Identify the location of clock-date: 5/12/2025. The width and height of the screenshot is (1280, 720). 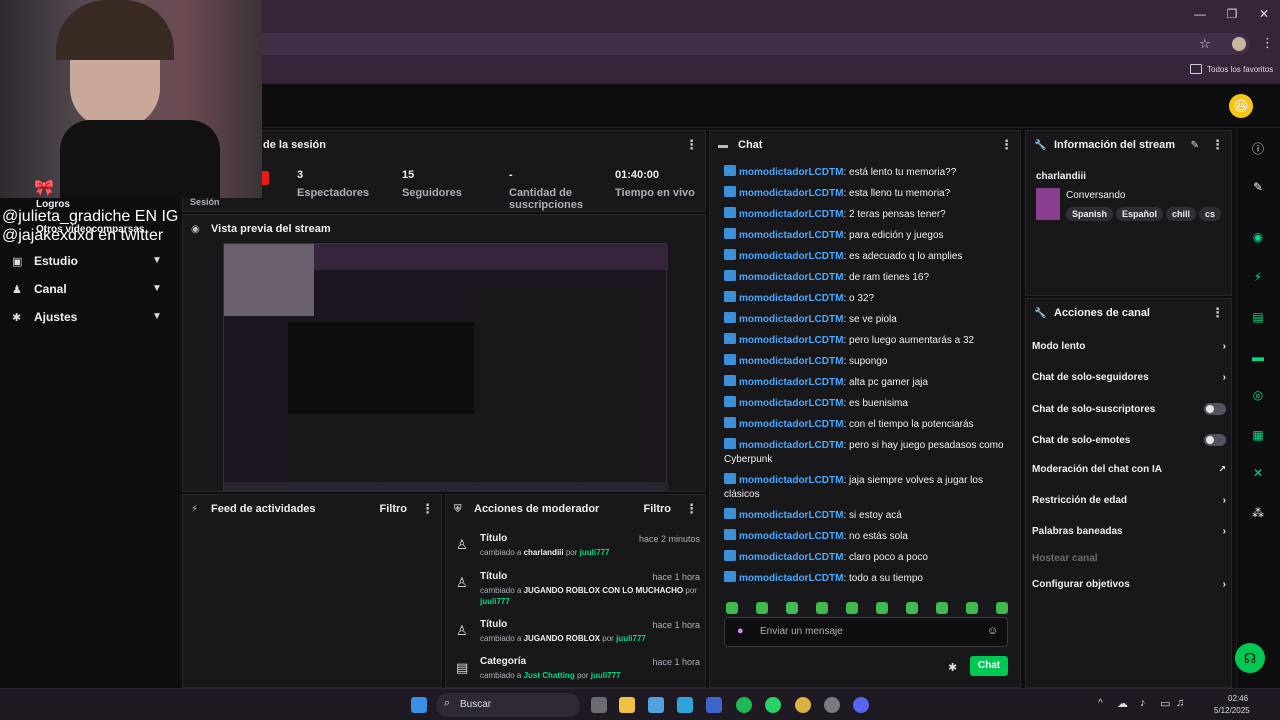
(1232, 710).